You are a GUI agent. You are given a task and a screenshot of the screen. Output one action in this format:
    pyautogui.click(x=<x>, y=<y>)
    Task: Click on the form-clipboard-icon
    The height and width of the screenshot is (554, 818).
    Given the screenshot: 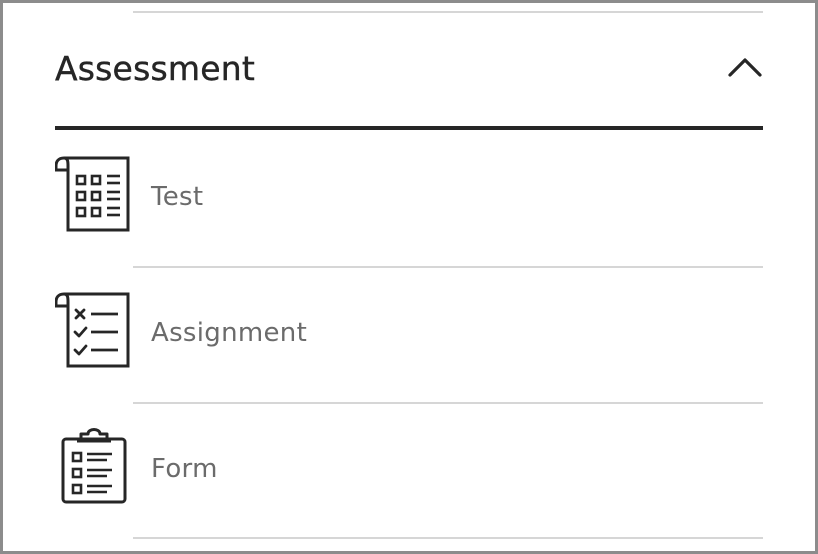 What is the action you would take?
    pyautogui.click(x=93, y=464)
    